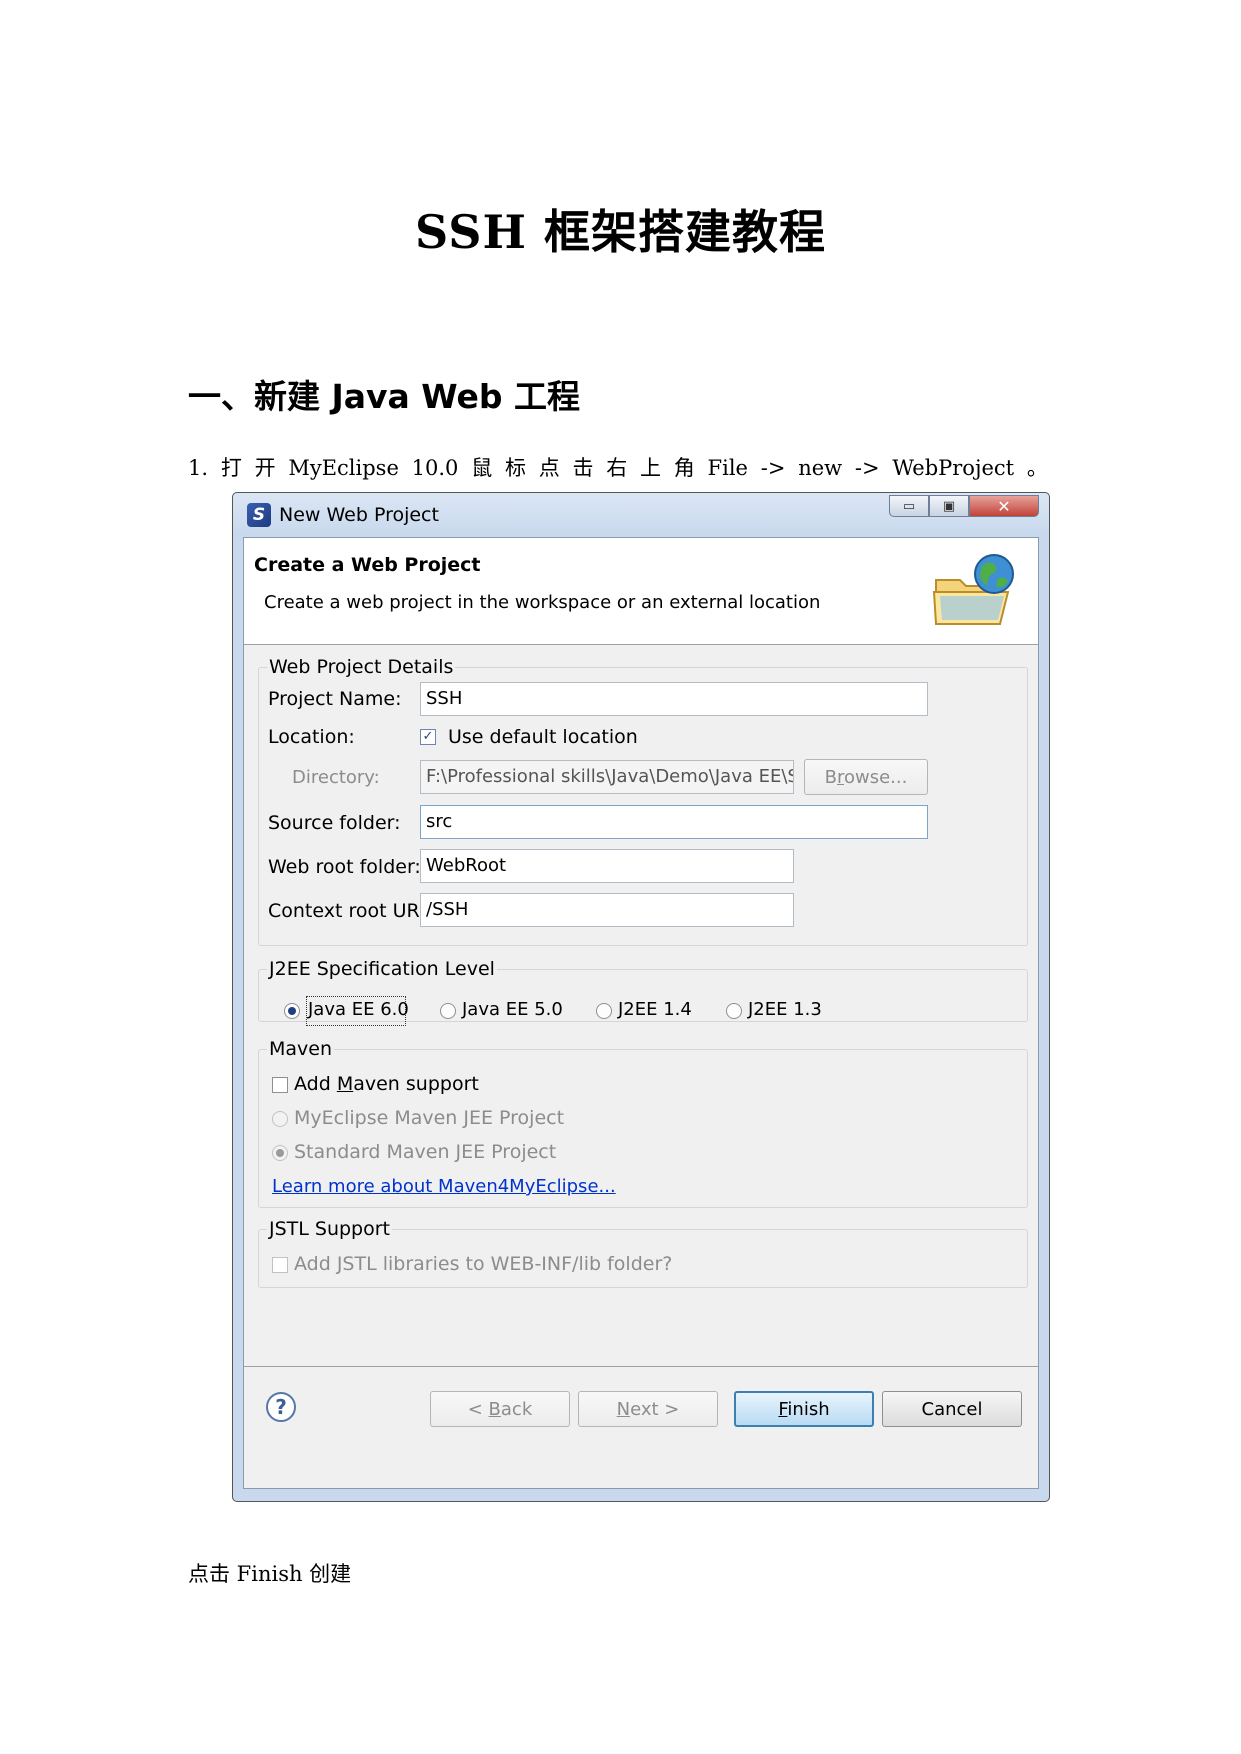 The height and width of the screenshot is (1754, 1241). I want to click on step-token: 打, so click(231, 468).